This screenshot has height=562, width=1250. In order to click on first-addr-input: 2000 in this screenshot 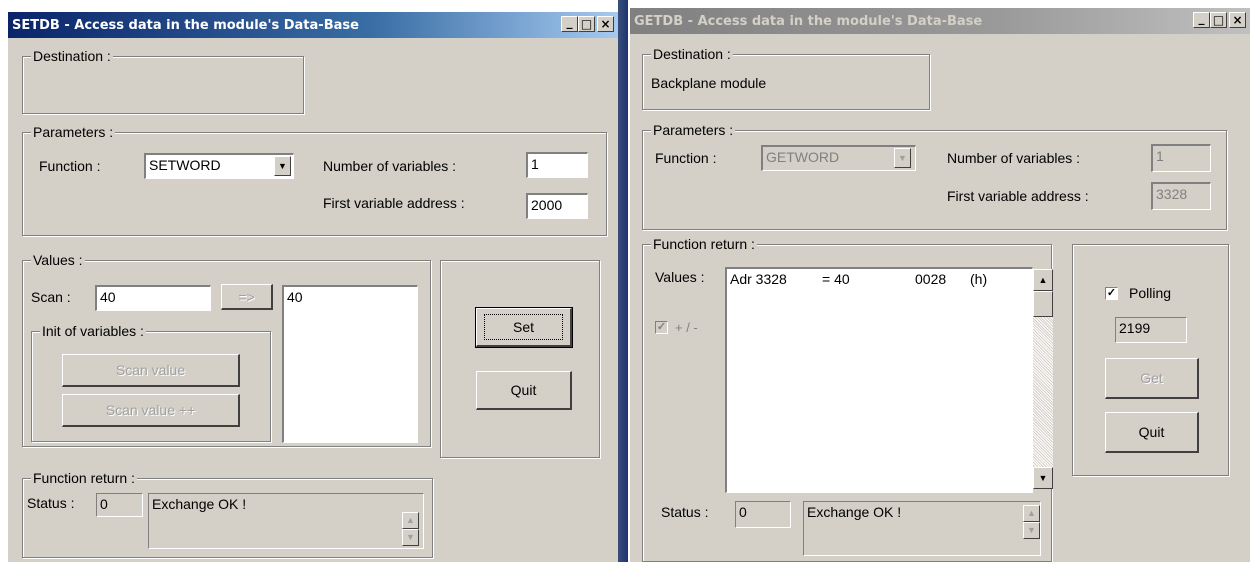, I will do `click(557, 206)`.